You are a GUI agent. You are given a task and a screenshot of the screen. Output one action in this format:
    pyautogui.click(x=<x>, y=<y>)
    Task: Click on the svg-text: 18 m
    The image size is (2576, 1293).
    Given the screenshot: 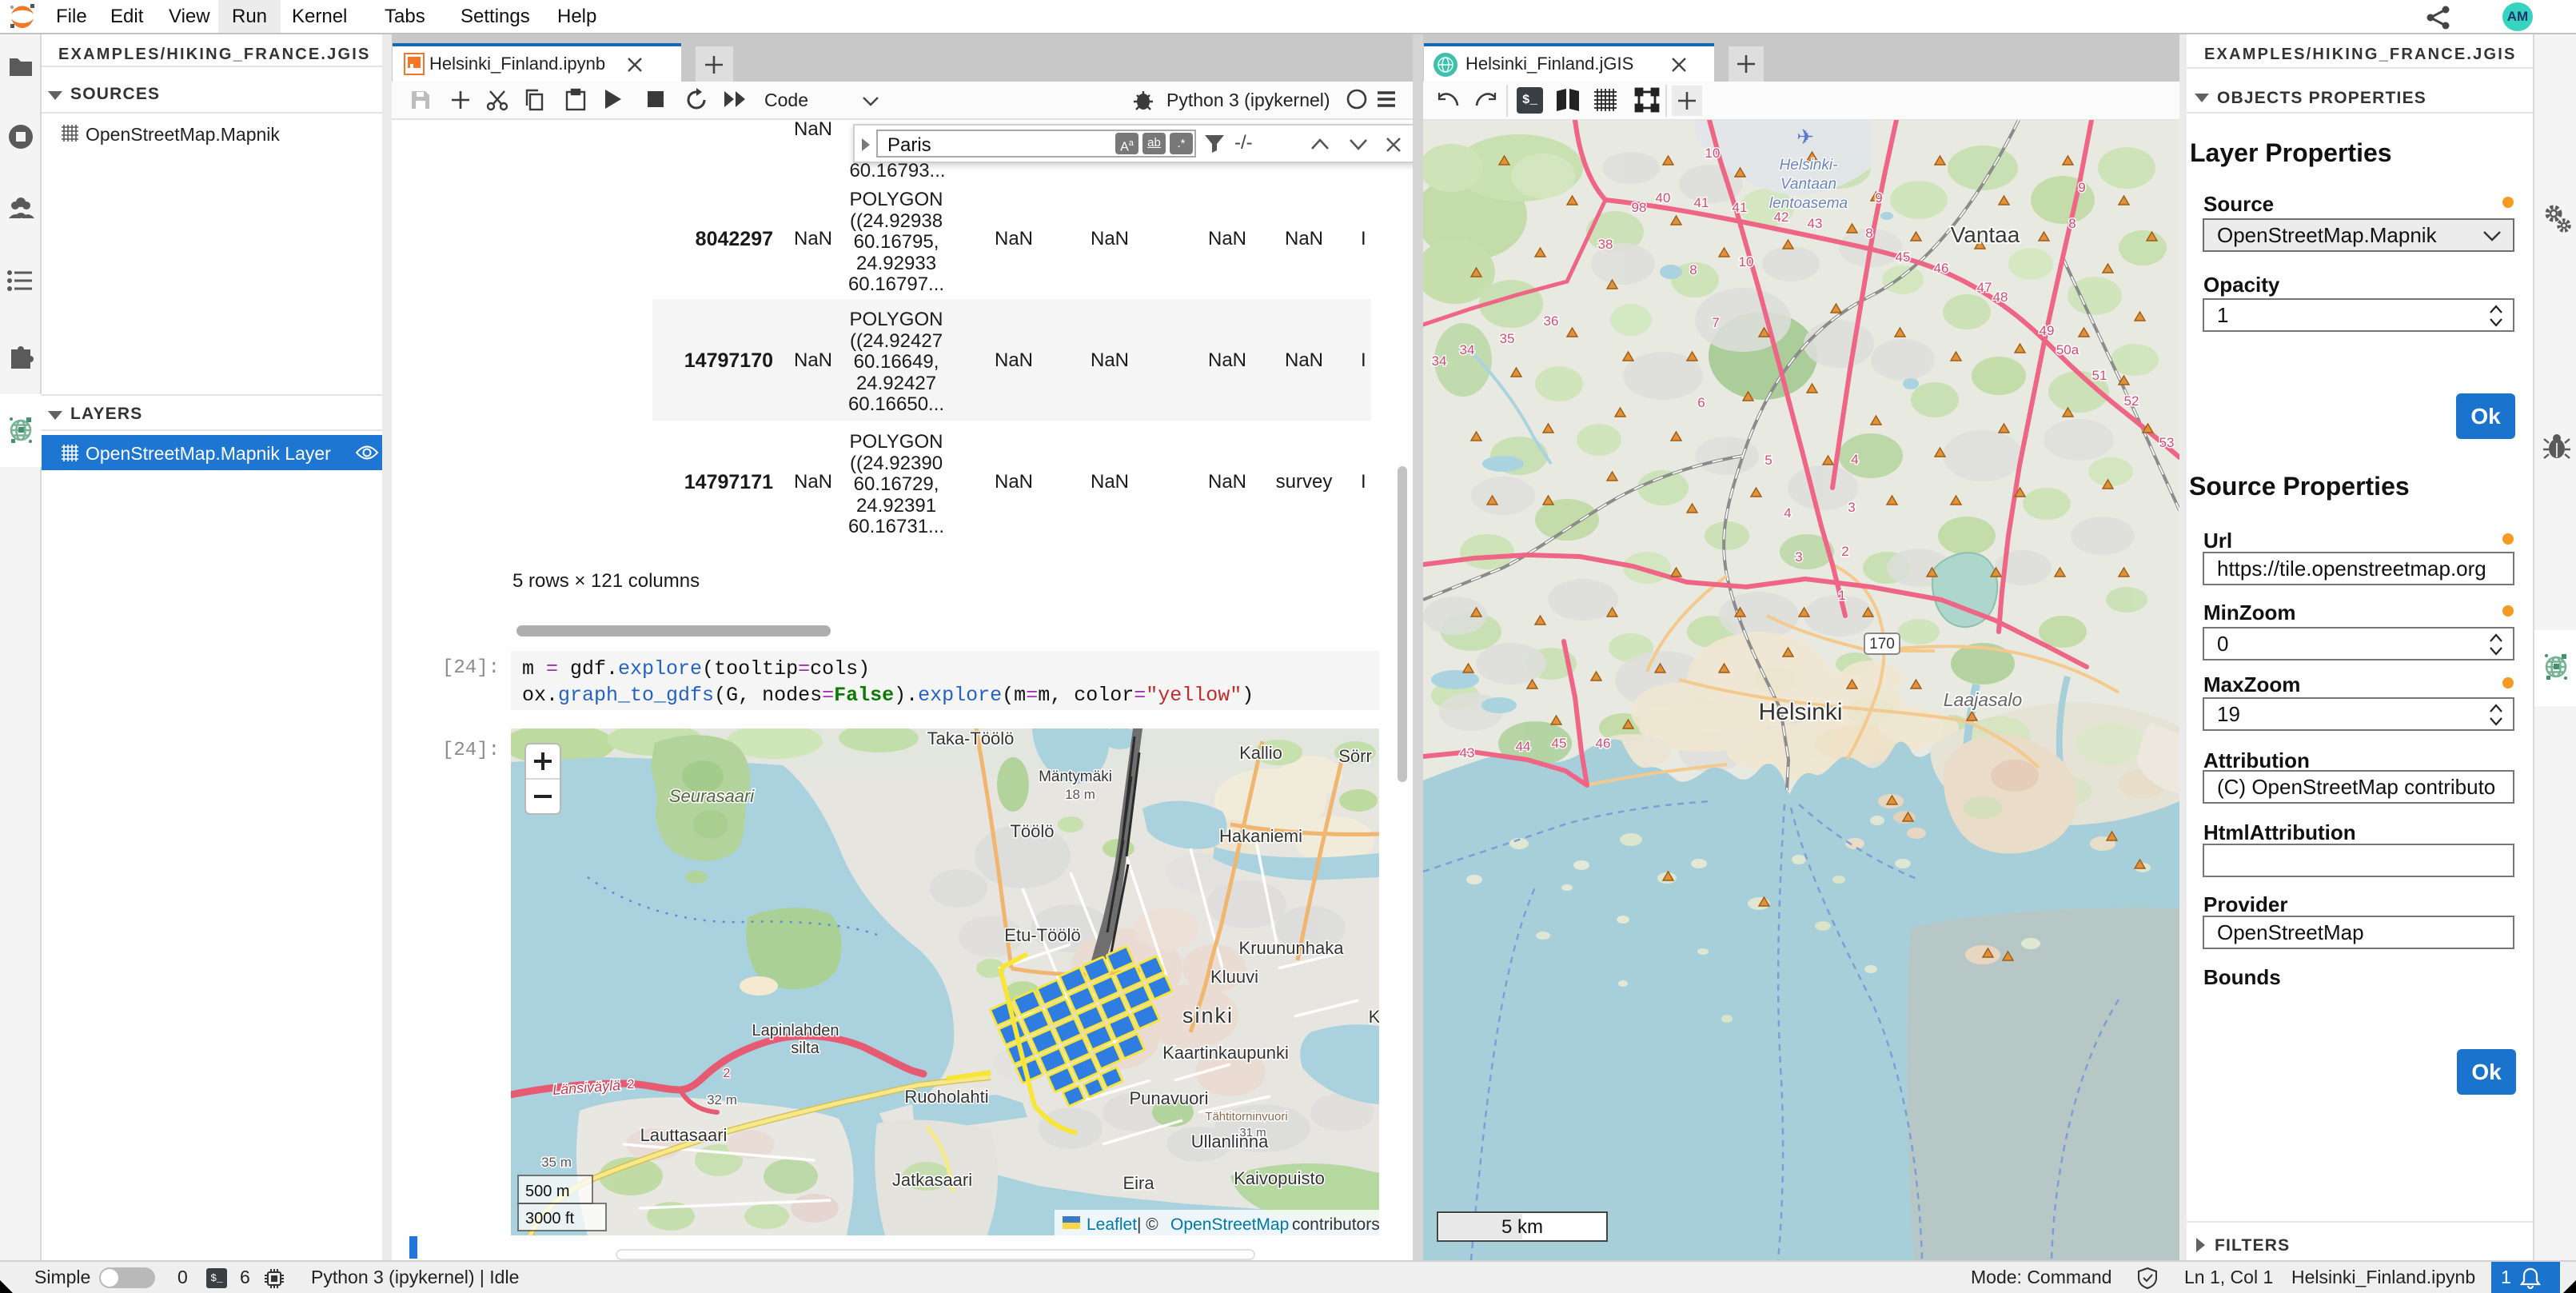 What is the action you would take?
    pyautogui.click(x=1080, y=794)
    